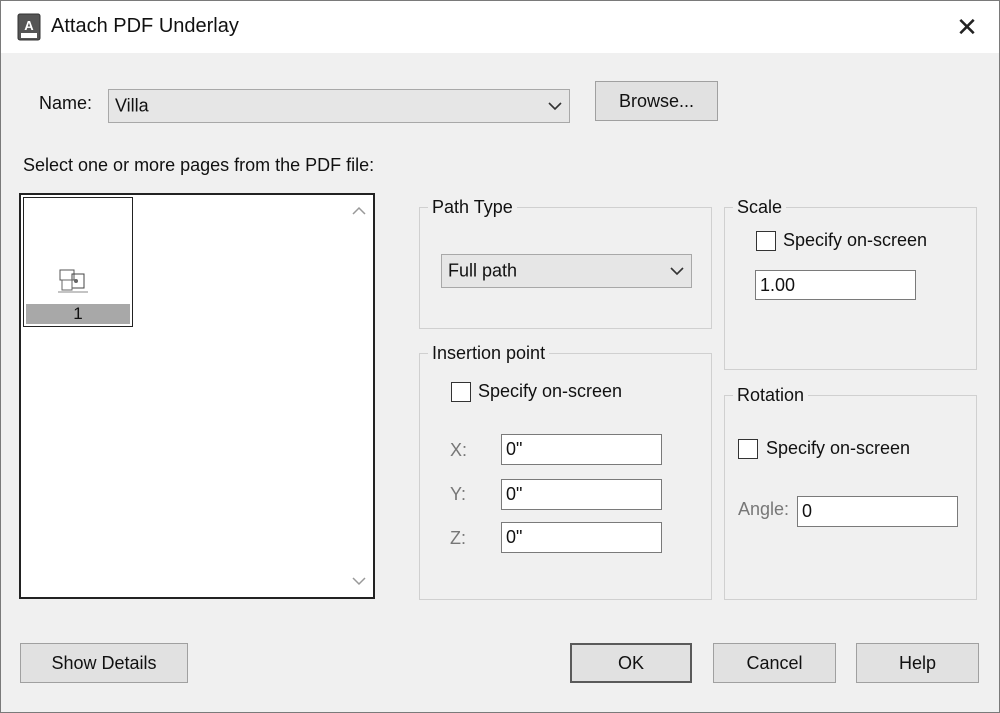 This screenshot has height=713, width=1000. Describe the element at coordinates (461, 392) in the screenshot. I see `insertion-specify-checkbox` at that location.